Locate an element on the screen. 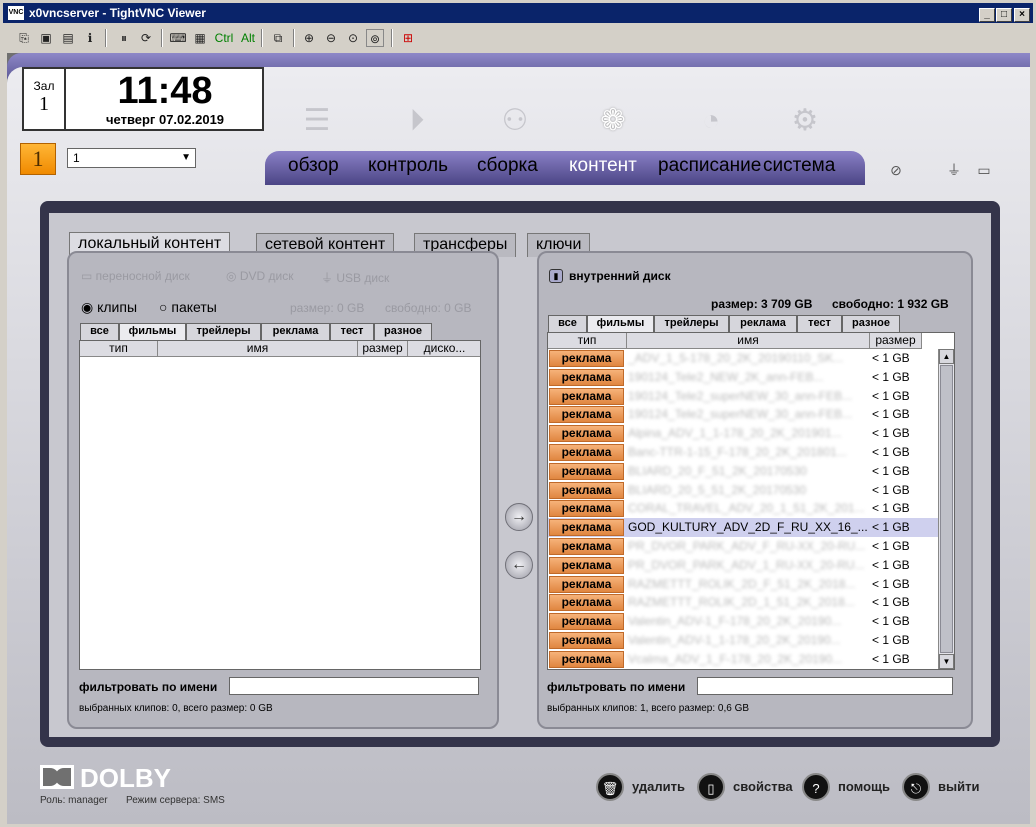 The height and width of the screenshot is (827, 1036). alert-icon: ⊘ is located at coordinates (896, 170).